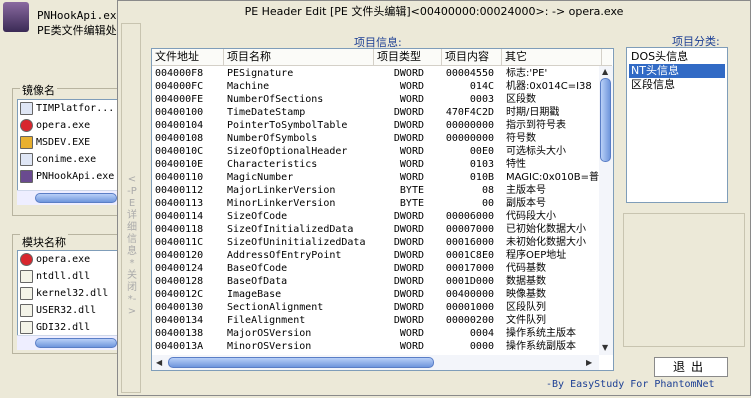 The image size is (751, 398). I want to click on list-item: PNHookApi.exe, so click(68, 176).